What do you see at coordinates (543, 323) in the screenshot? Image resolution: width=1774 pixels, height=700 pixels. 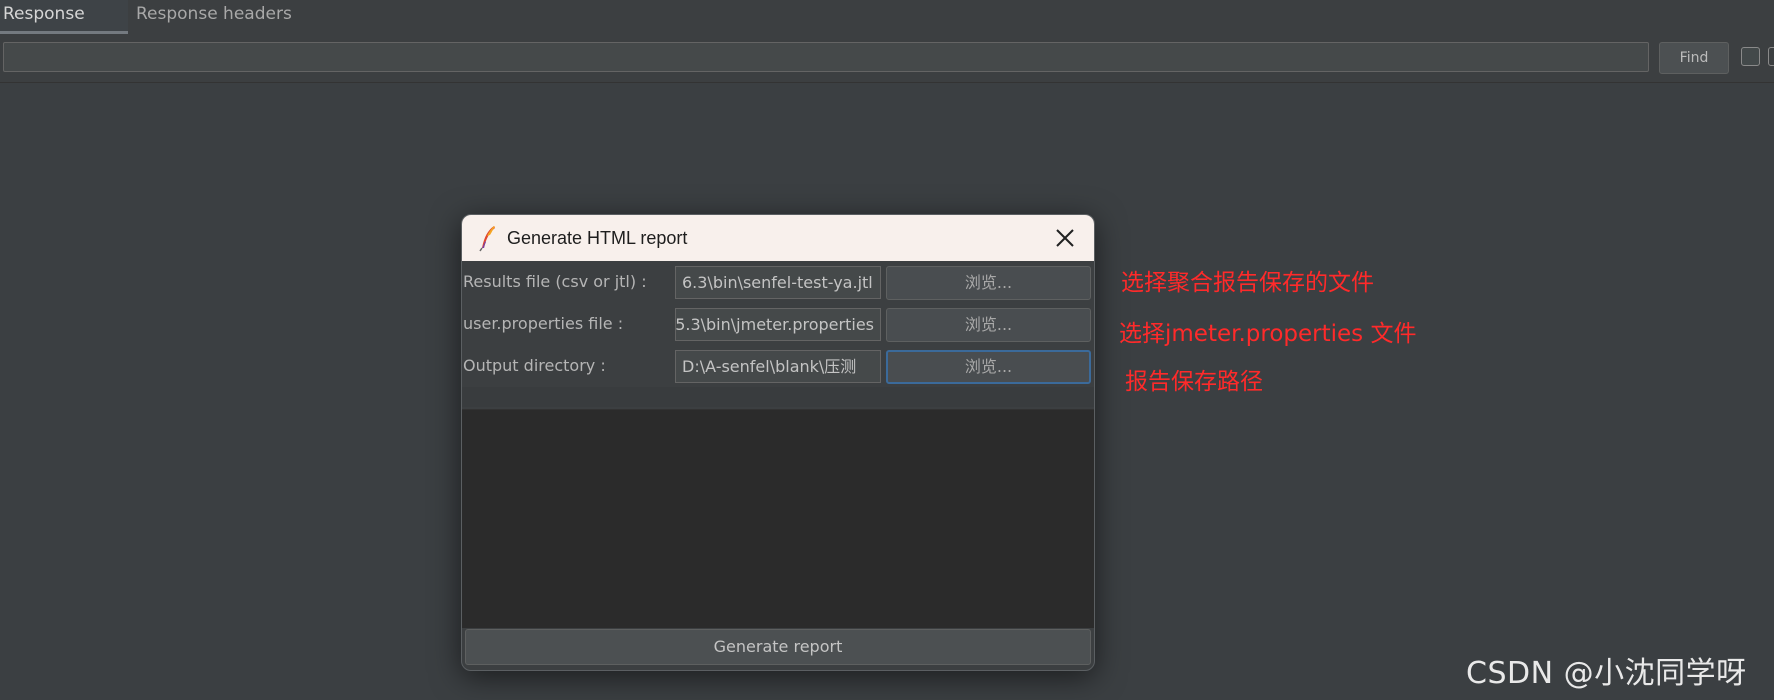 I see `user-properties-label: user.properties file :` at bounding box center [543, 323].